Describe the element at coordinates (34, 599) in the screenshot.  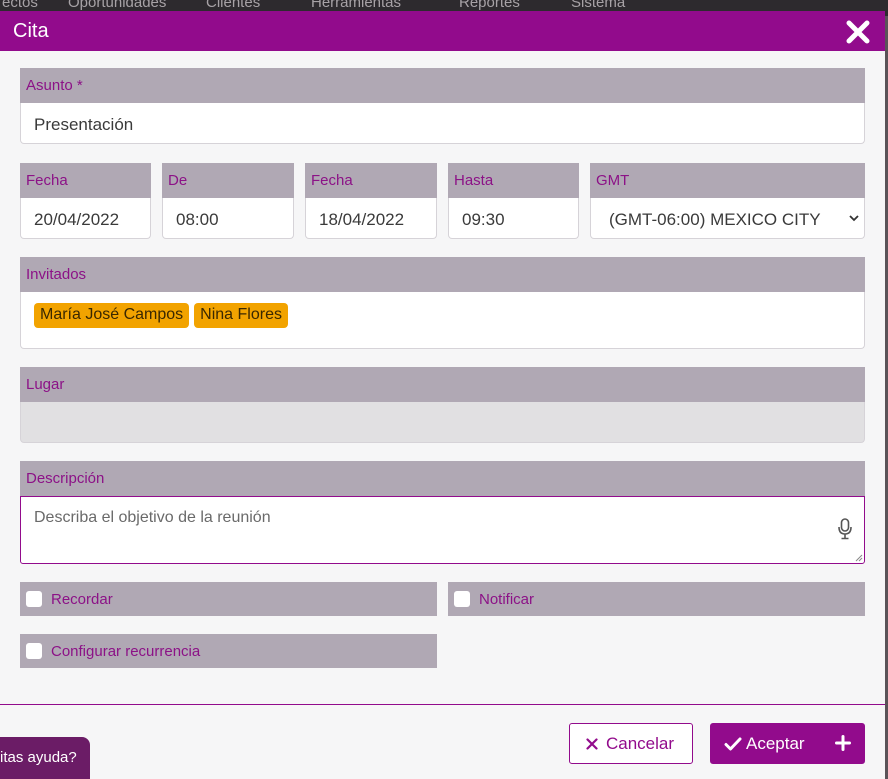
I see `remind-checkbox` at that location.